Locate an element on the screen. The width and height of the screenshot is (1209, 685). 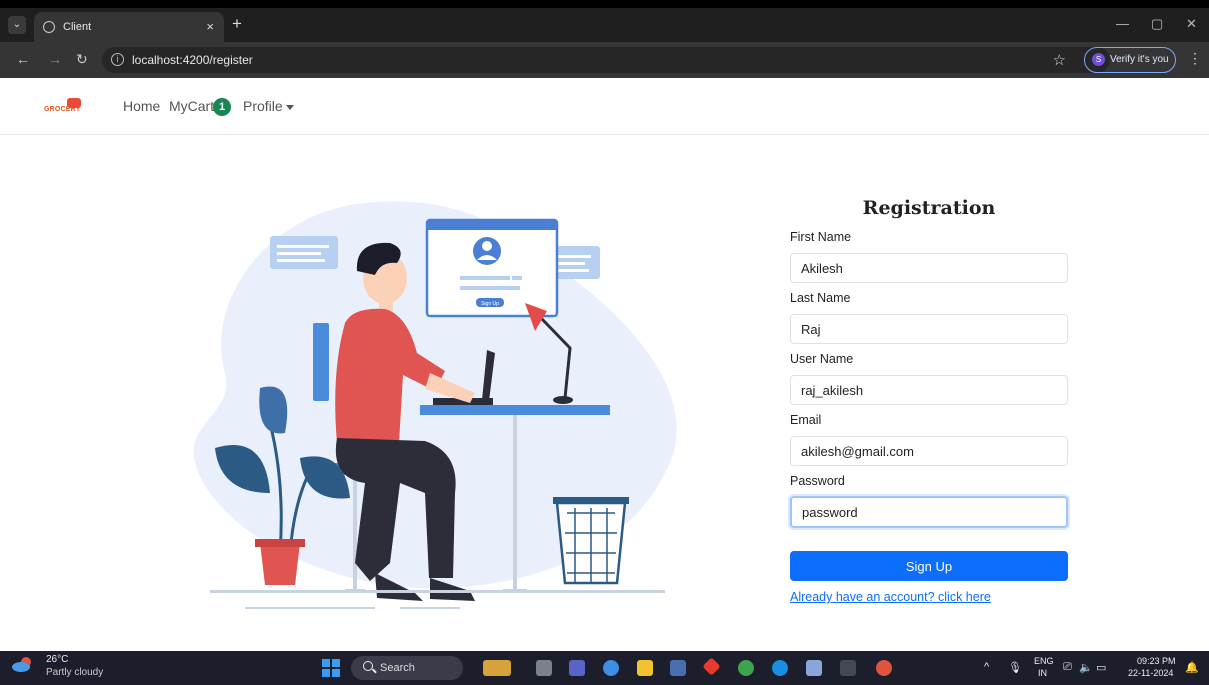
chevron-down-icon is located at coordinates (290, 107).